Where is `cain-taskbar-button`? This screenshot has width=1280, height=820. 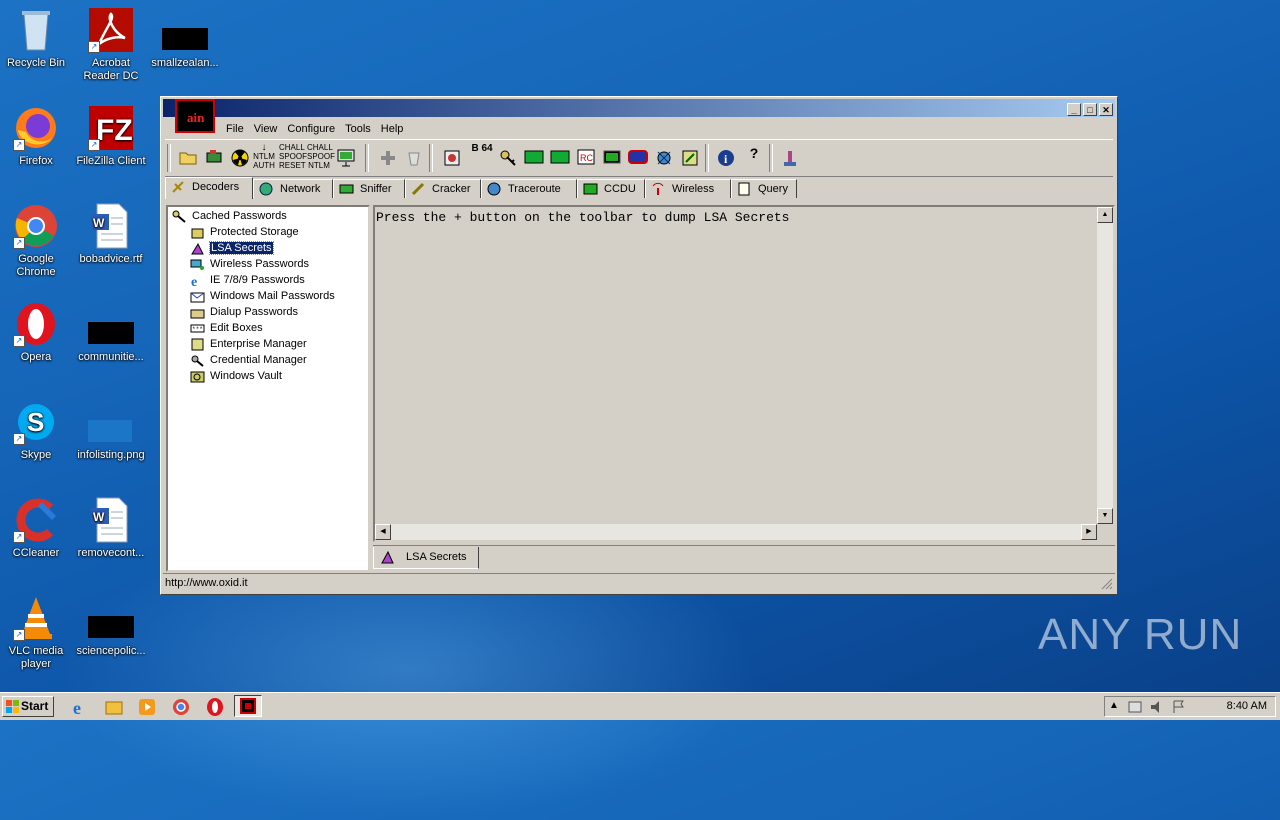
cain-taskbar-button is located at coordinates (248, 706).